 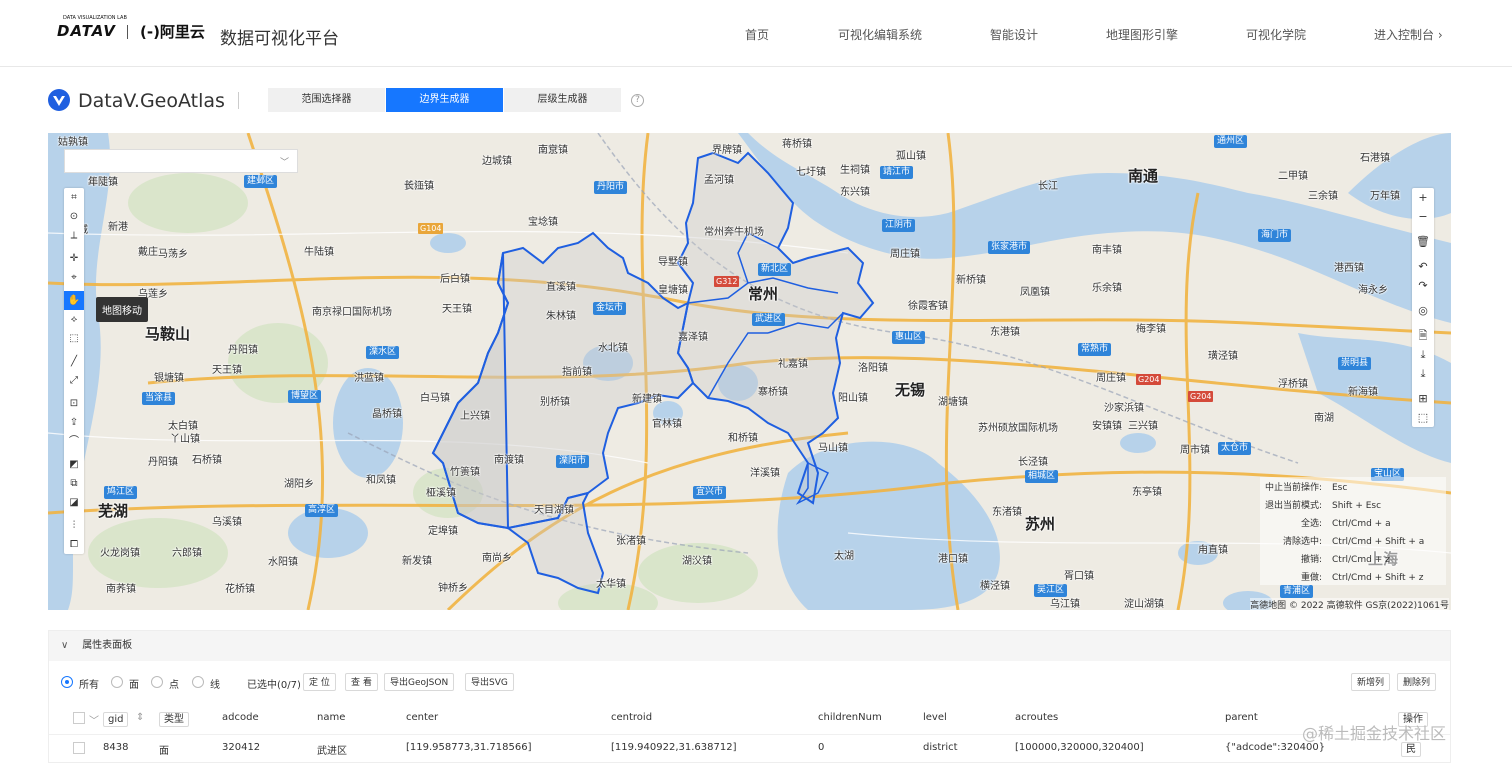 I want to click on map-town-label: 阳山镇, so click(x=853, y=398).